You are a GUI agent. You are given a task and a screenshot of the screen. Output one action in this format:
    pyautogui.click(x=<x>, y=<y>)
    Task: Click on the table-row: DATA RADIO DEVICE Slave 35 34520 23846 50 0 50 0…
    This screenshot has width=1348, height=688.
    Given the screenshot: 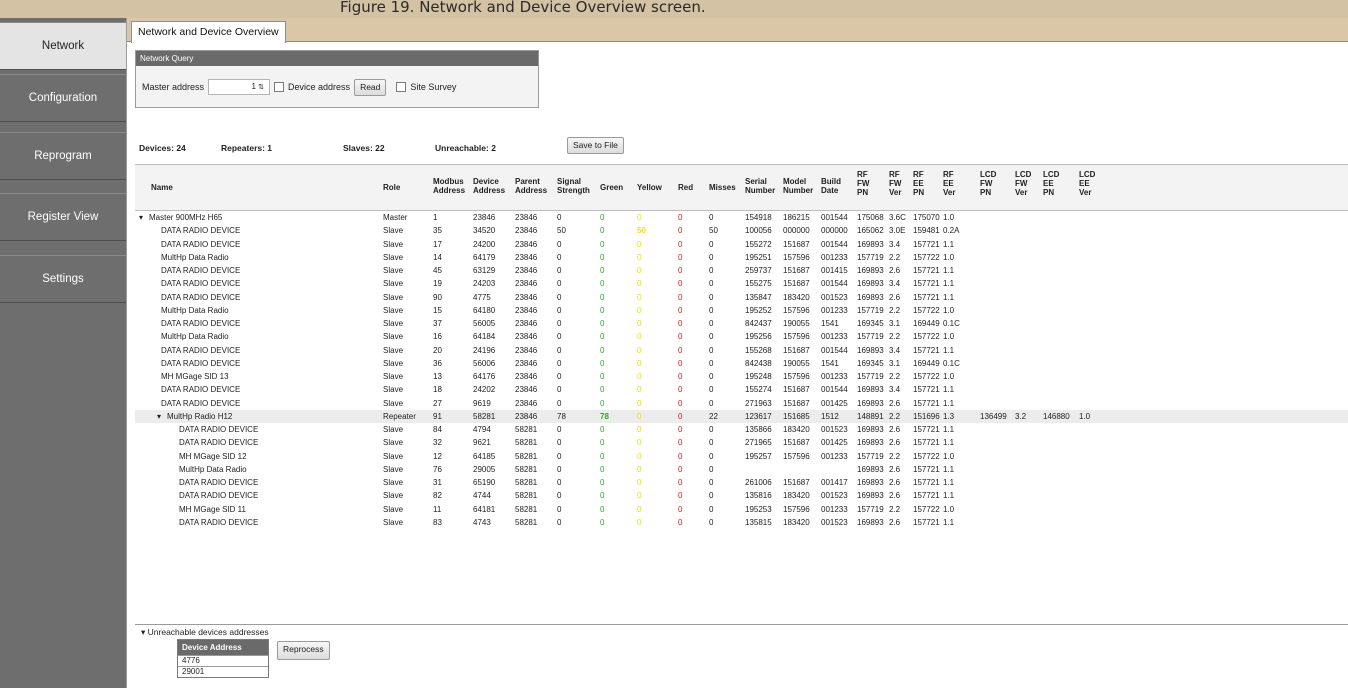 What is the action you would take?
    pyautogui.click(x=741, y=230)
    